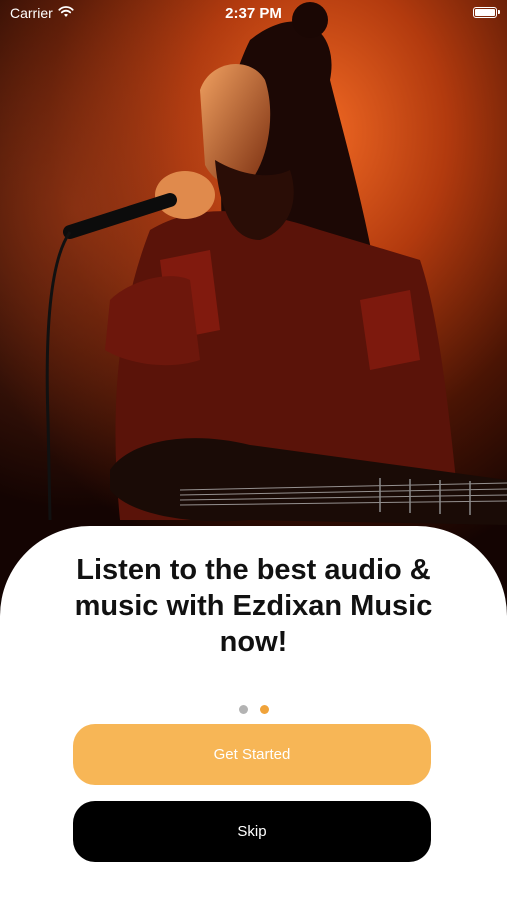 The image size is (507, 900). What do you see at coordinates (264, 709) in the screenshot?
I see `page-dot-2-active` at bounding box center [264, 709].